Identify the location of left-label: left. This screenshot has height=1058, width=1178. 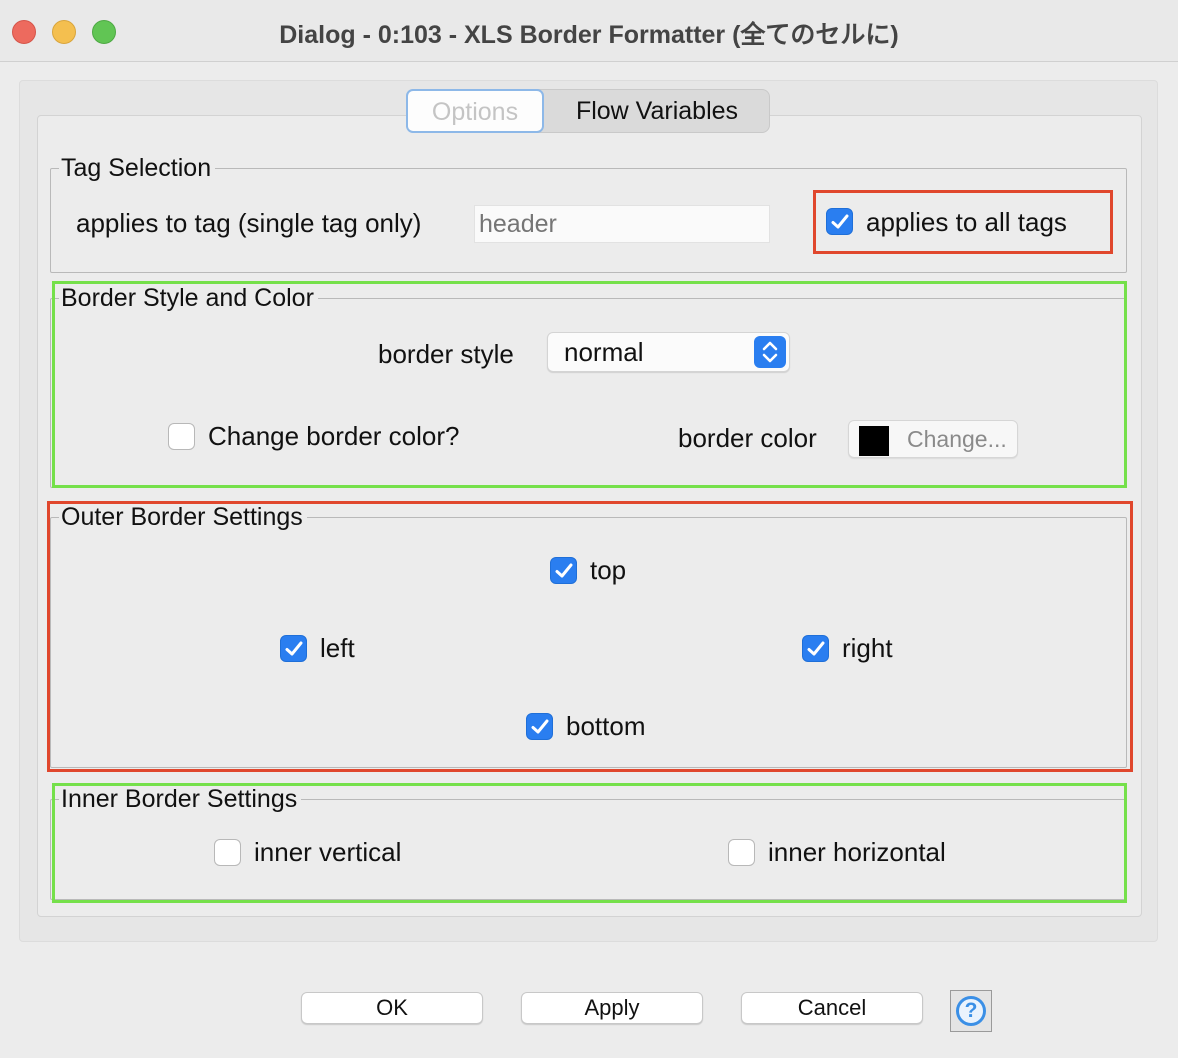
(337, 648).